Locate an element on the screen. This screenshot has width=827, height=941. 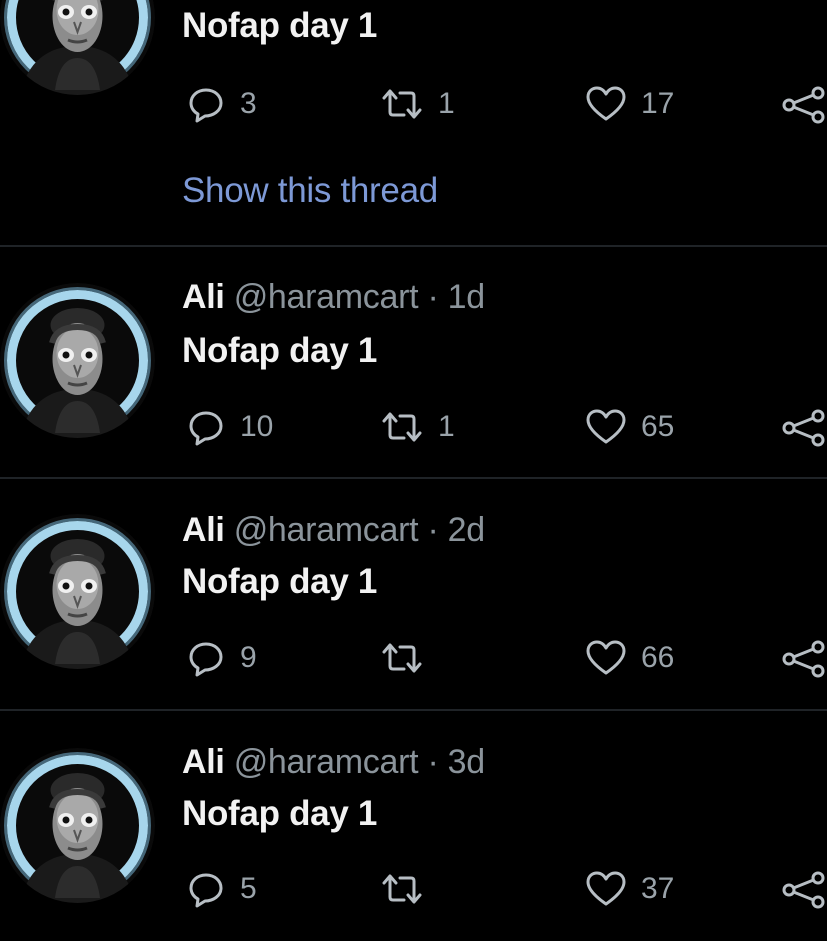
reply-button: 5 is located at coordinates (221, 889).